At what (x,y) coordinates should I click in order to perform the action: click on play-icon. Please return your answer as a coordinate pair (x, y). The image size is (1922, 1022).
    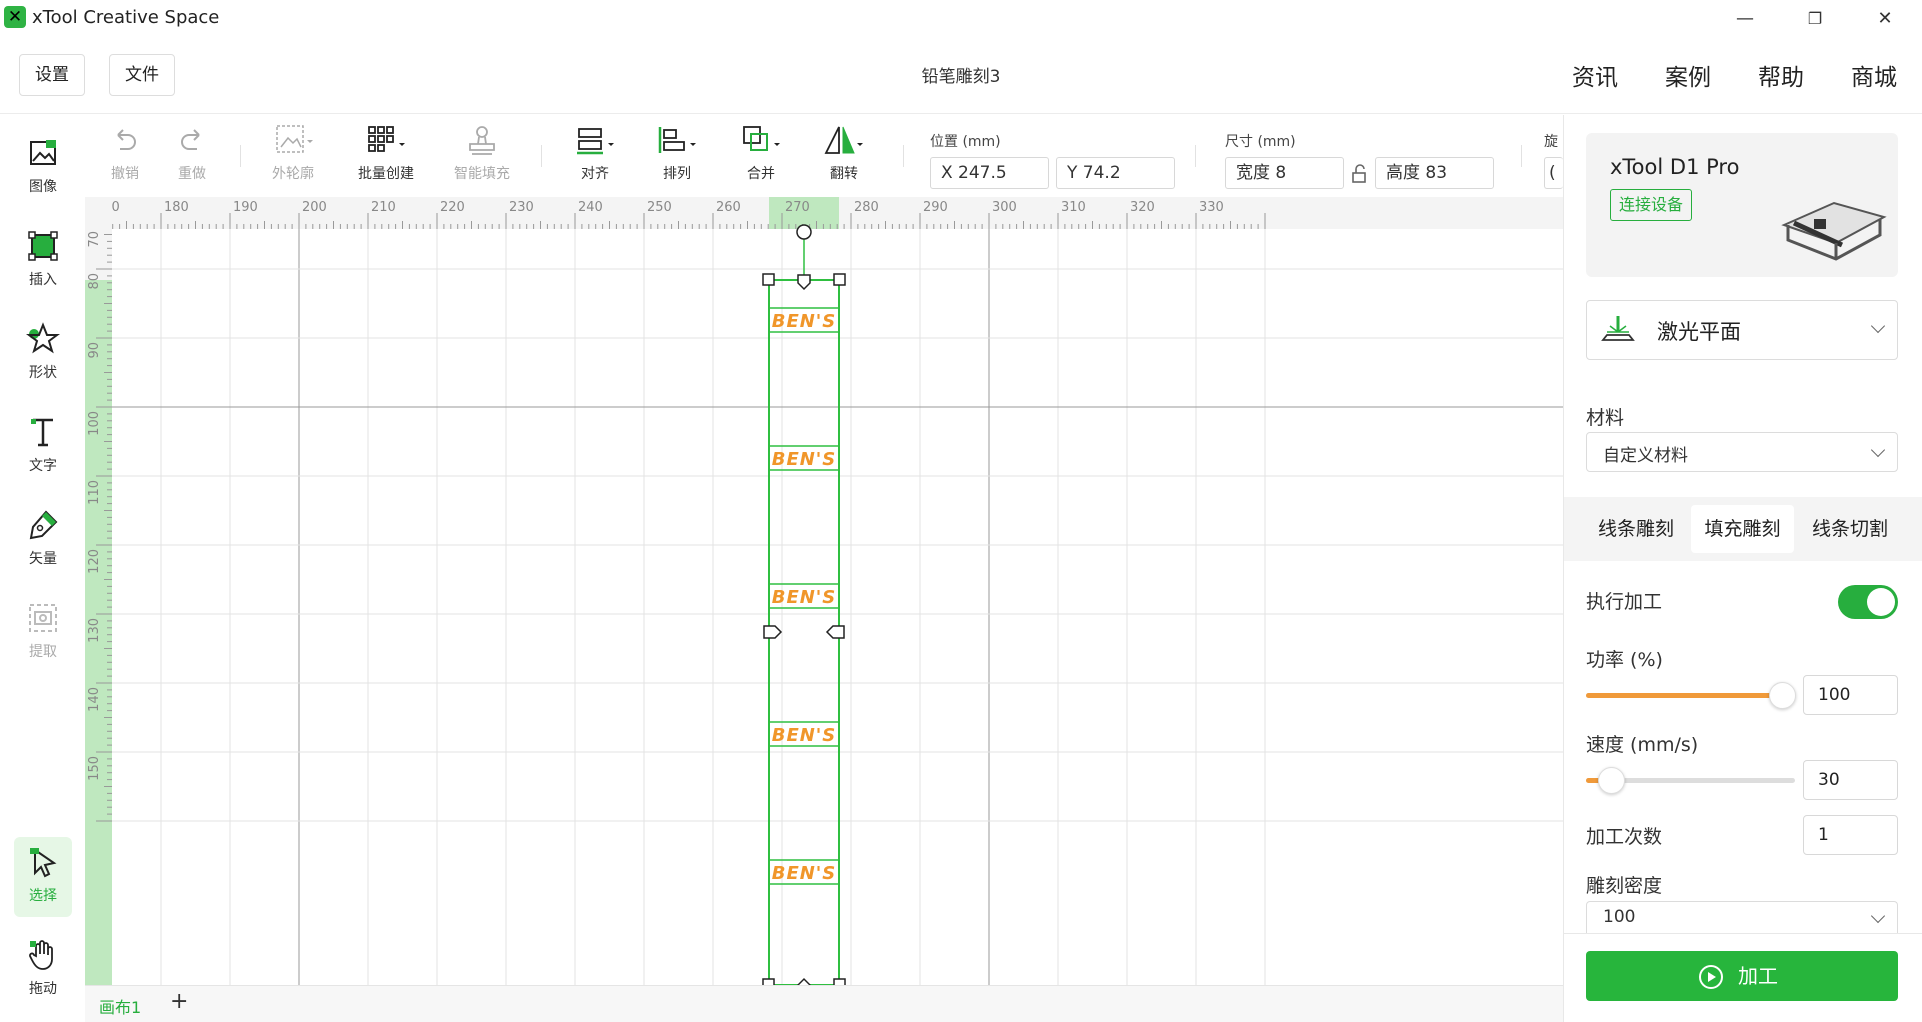
    Looking at the image, I should click on (1711, 977).